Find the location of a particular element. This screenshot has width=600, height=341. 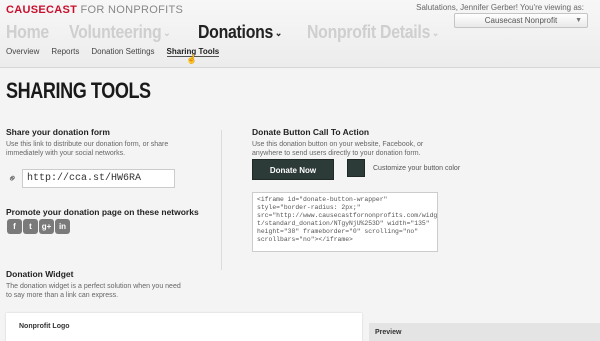

widget-editor-card: Nonprofit Logo is located at coordinates (184, 327).